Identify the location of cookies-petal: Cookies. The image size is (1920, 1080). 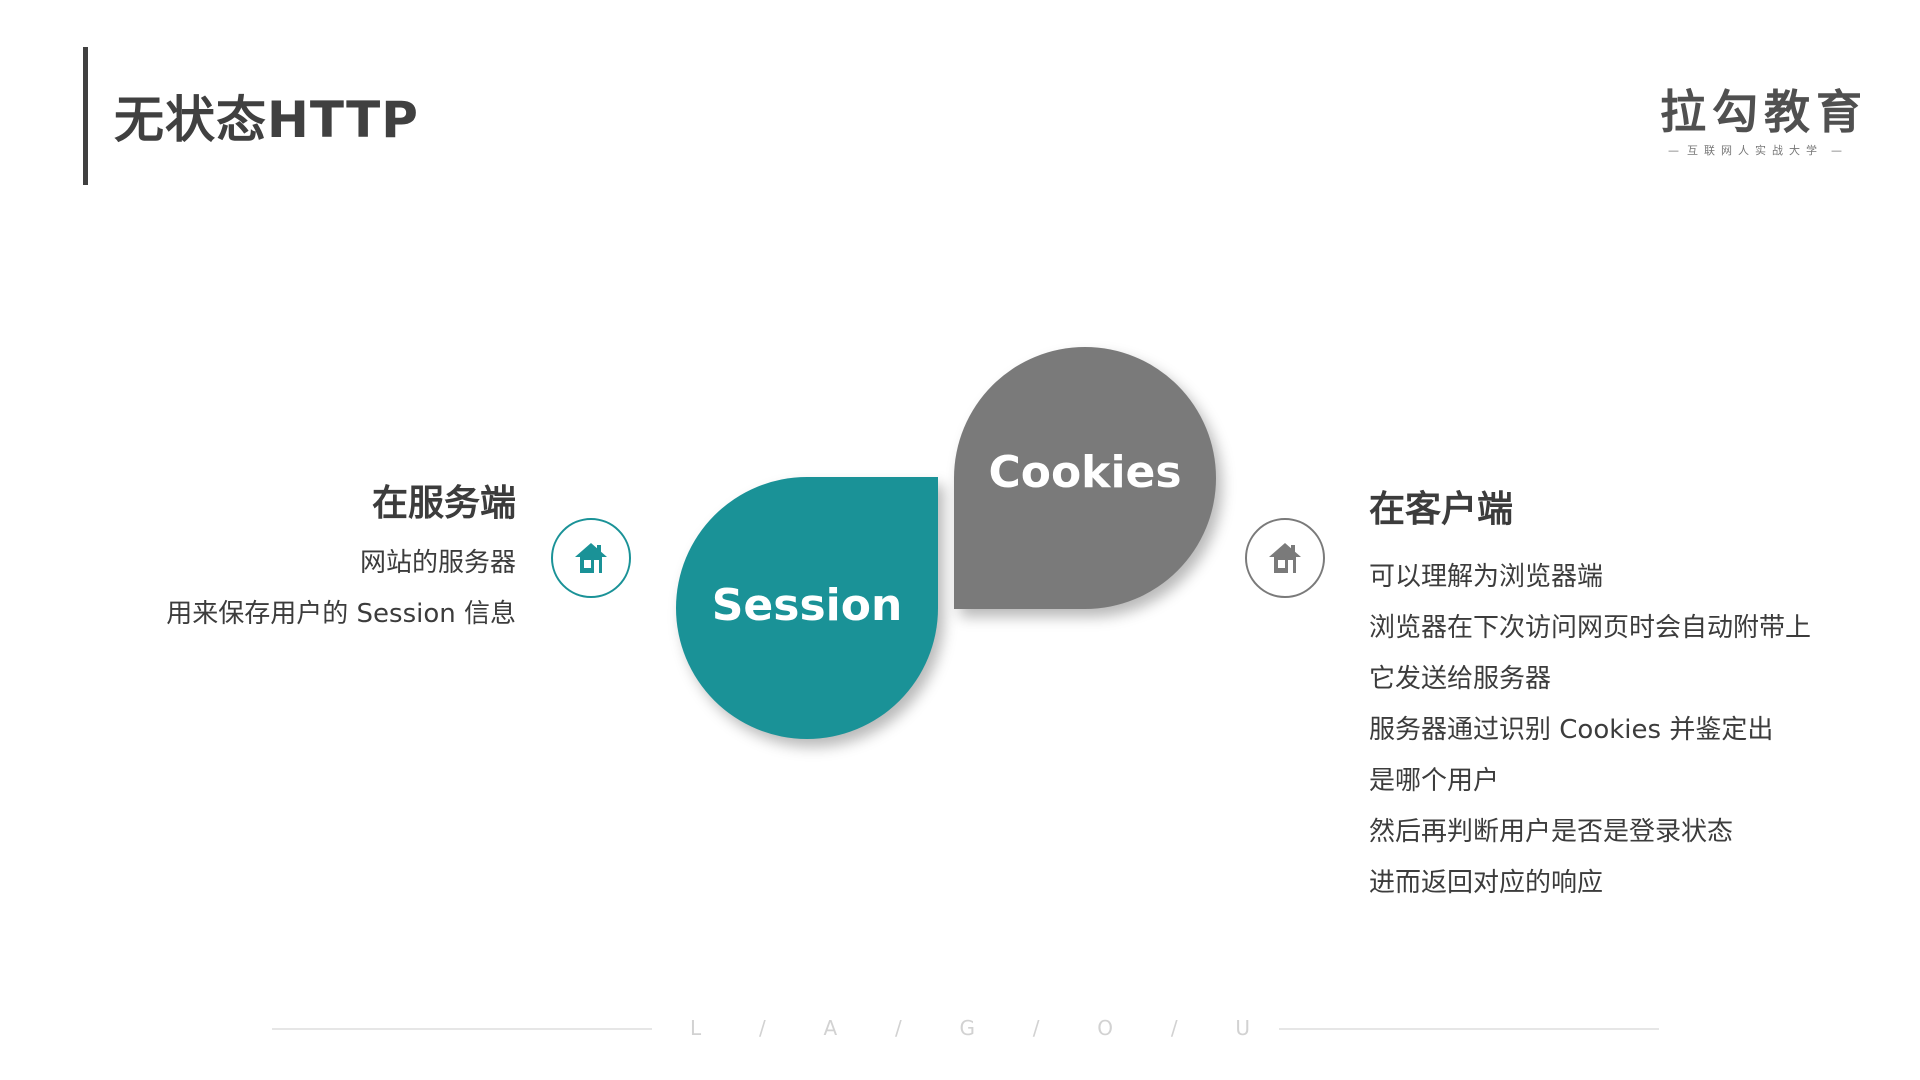
(1085, 478).